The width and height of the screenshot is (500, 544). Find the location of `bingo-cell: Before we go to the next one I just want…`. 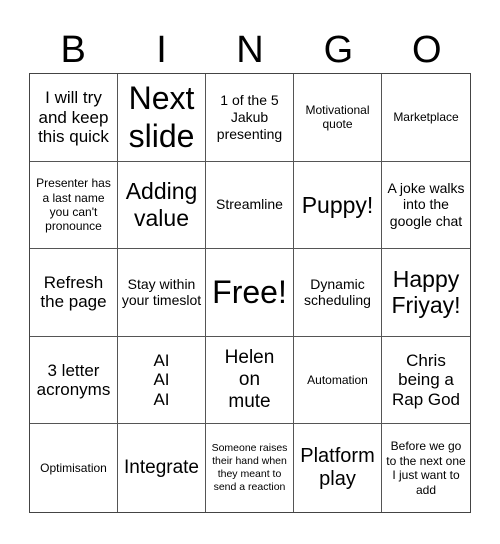

bingo-cell: Before we go to the next one I just want… is located at coordinates (426, 468).